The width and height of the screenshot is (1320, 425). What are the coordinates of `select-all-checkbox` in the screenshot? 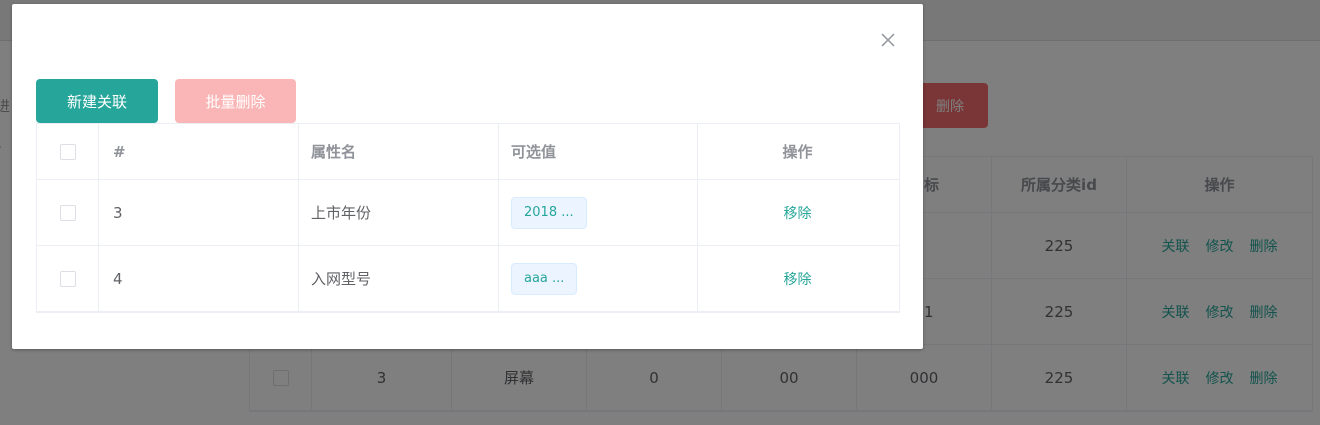 It's located at (67, 151).